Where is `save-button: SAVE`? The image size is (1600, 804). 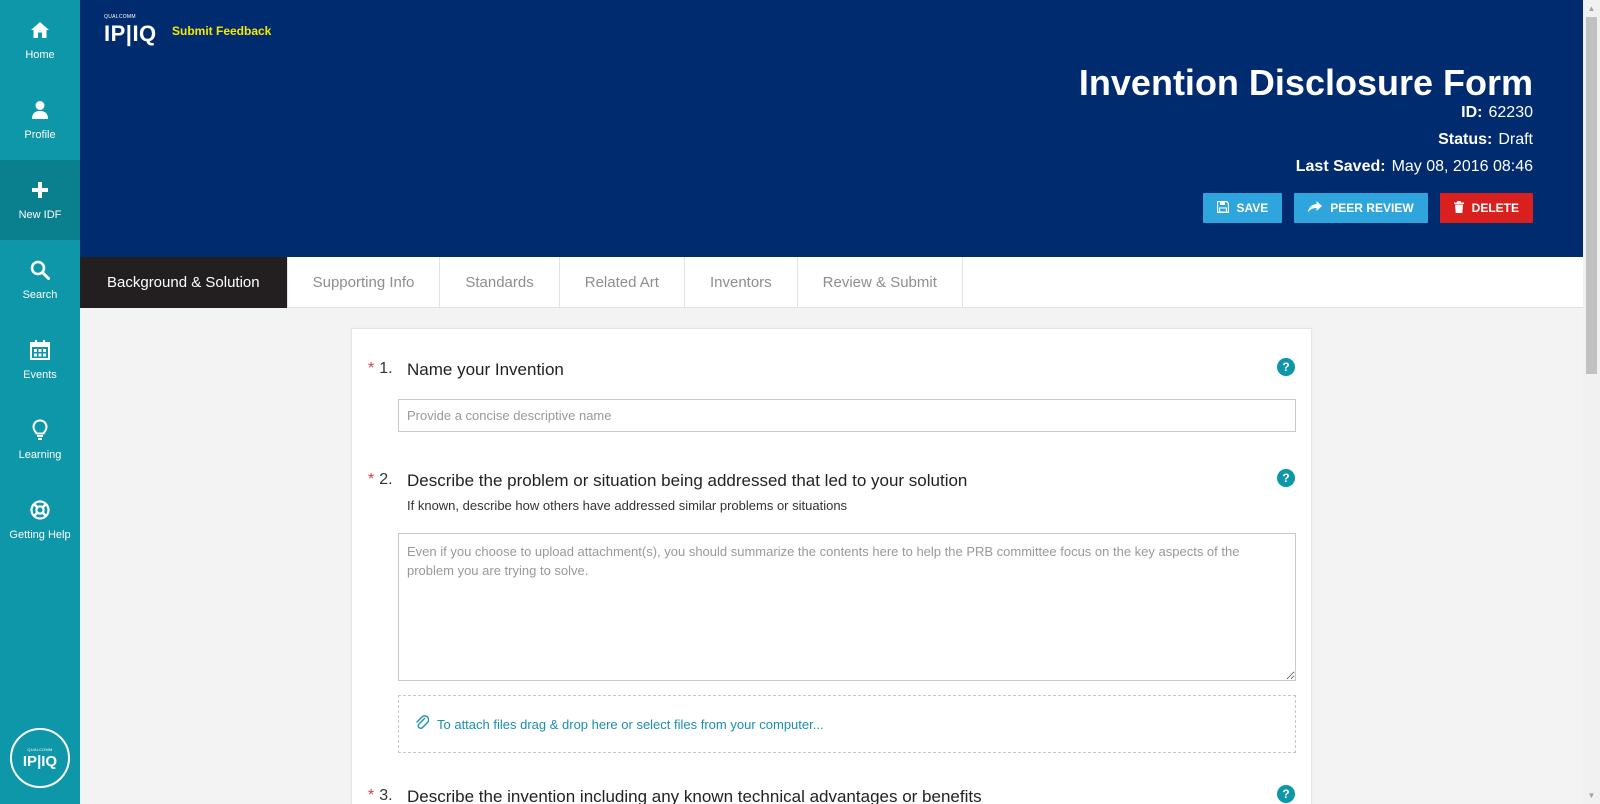
save-button: SAVE is located at coordinates (1242, 208).